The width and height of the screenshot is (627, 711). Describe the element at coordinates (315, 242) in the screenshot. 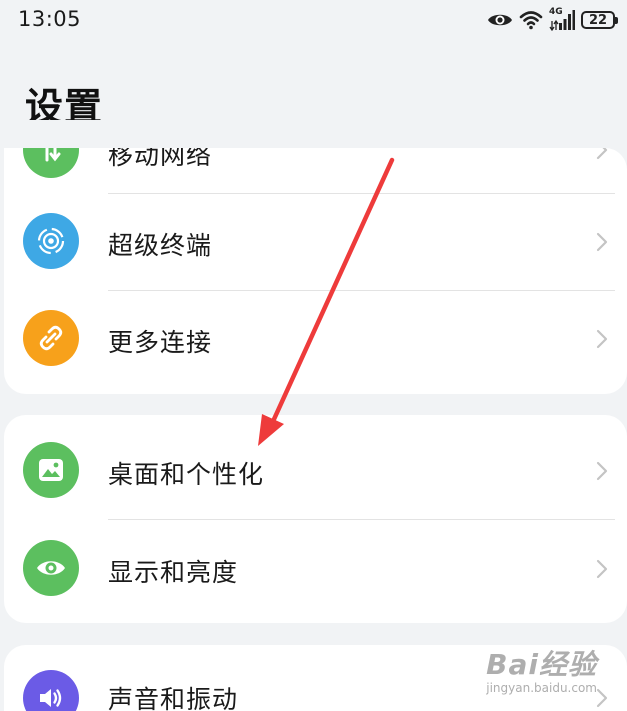

I see `settings-item-super-device: 超级终端` at that location.